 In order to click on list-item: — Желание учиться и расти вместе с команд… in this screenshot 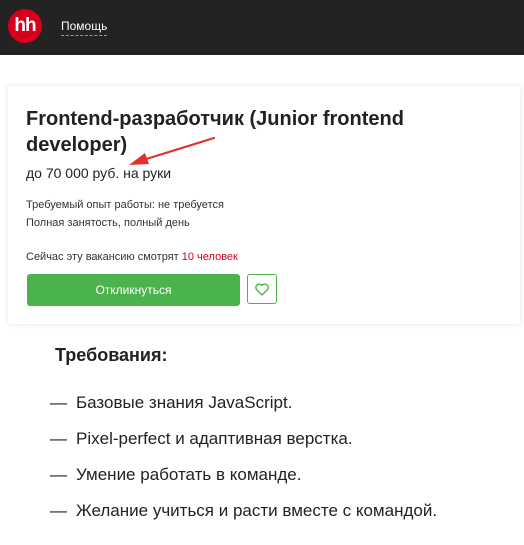, I will do `click(243, 519)`.